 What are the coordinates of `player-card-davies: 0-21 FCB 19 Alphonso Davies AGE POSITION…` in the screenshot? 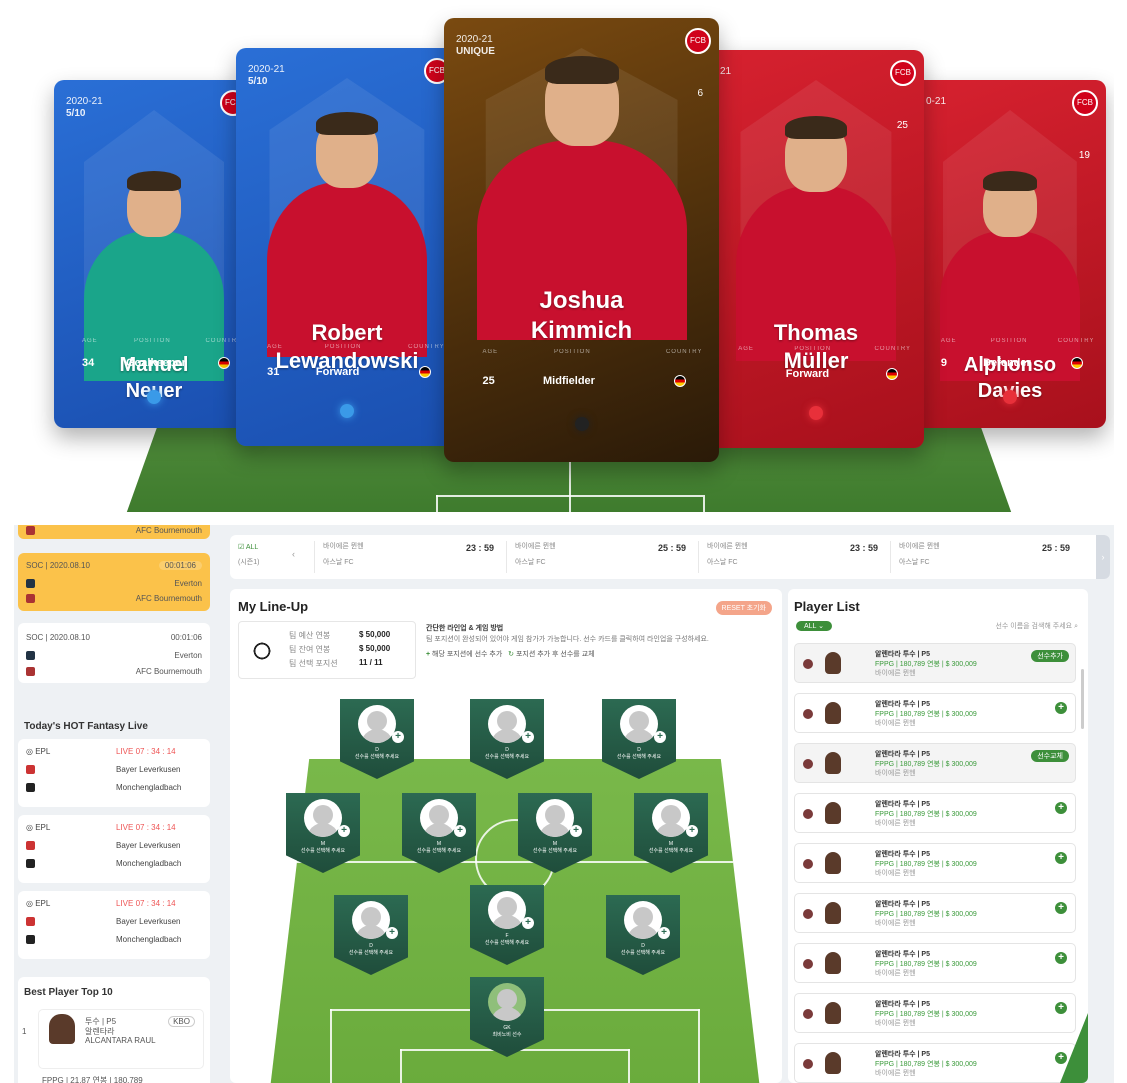 It's located at (1010, 254).